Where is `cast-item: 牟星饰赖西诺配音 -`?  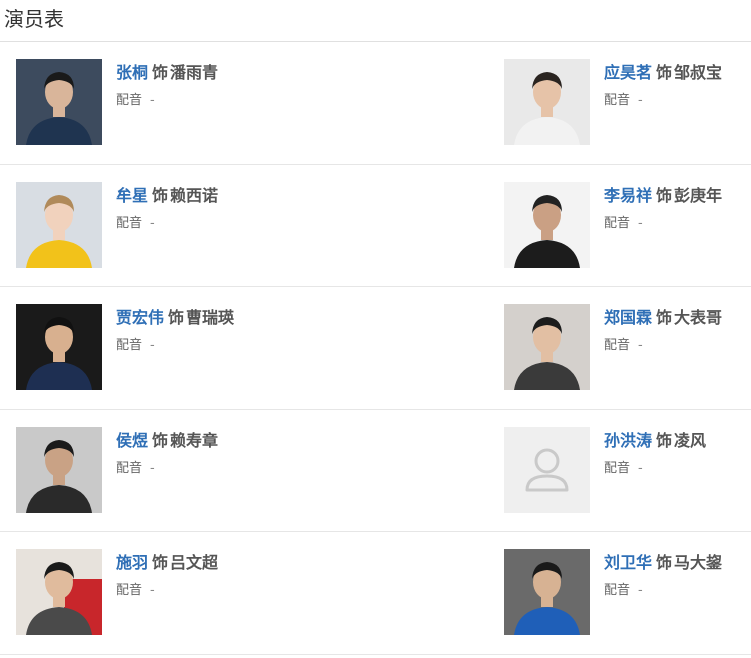 cast-item: 牟星饰赖西诺配音 - is located at coordinates (166, 225).